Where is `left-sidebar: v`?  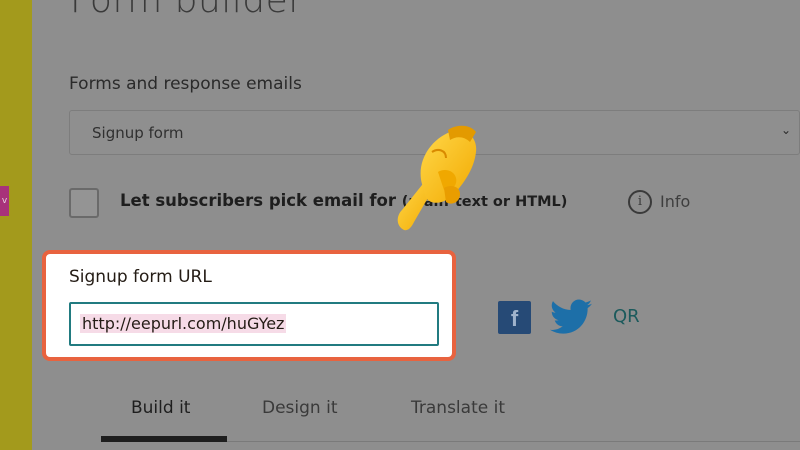
left-sidebar: v is located at coordinates (16, 225).